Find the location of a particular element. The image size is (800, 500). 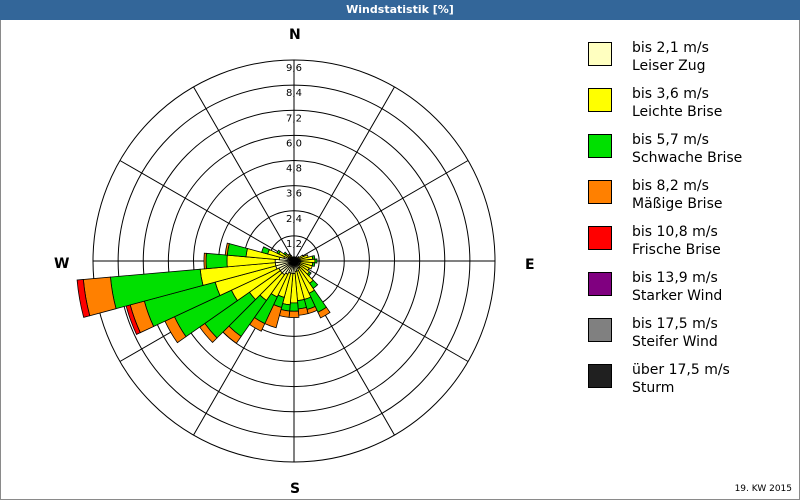

radial-tick-label: 6,0 is located at coordinates (294, 143).